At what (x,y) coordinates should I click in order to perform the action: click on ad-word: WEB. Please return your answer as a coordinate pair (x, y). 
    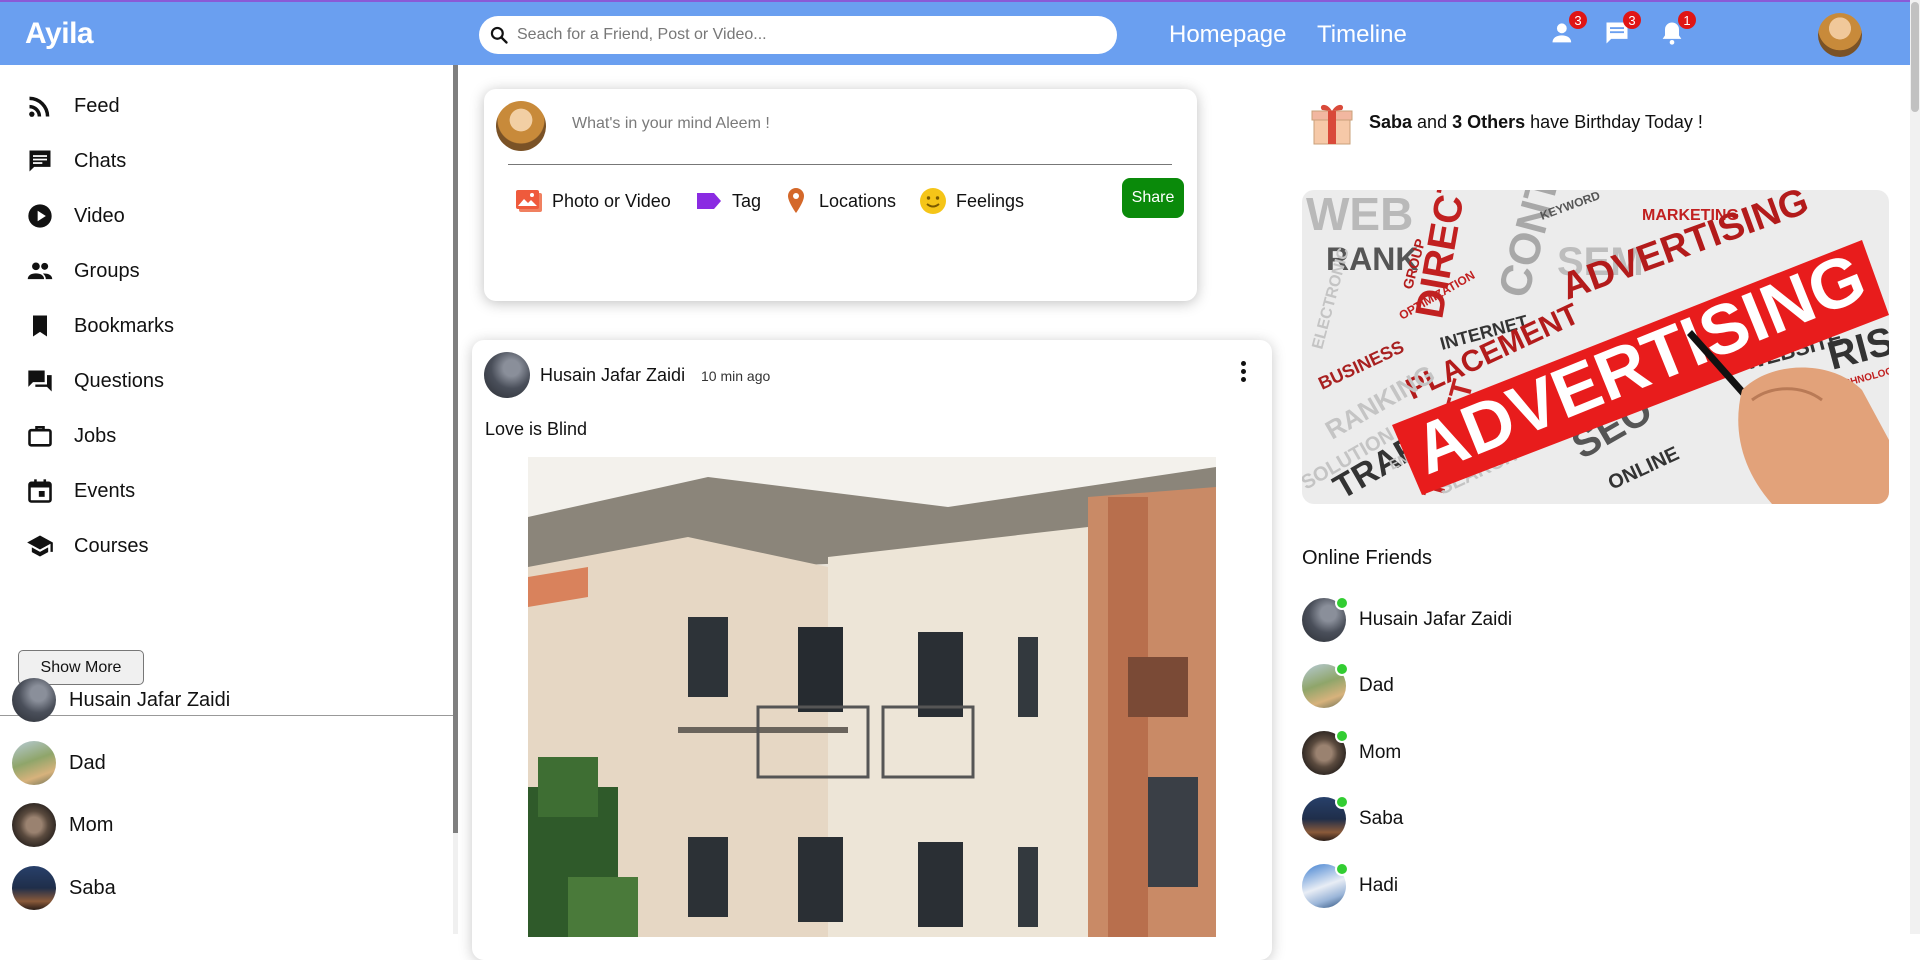
    Looking at the image, I should click on (1359, 215).